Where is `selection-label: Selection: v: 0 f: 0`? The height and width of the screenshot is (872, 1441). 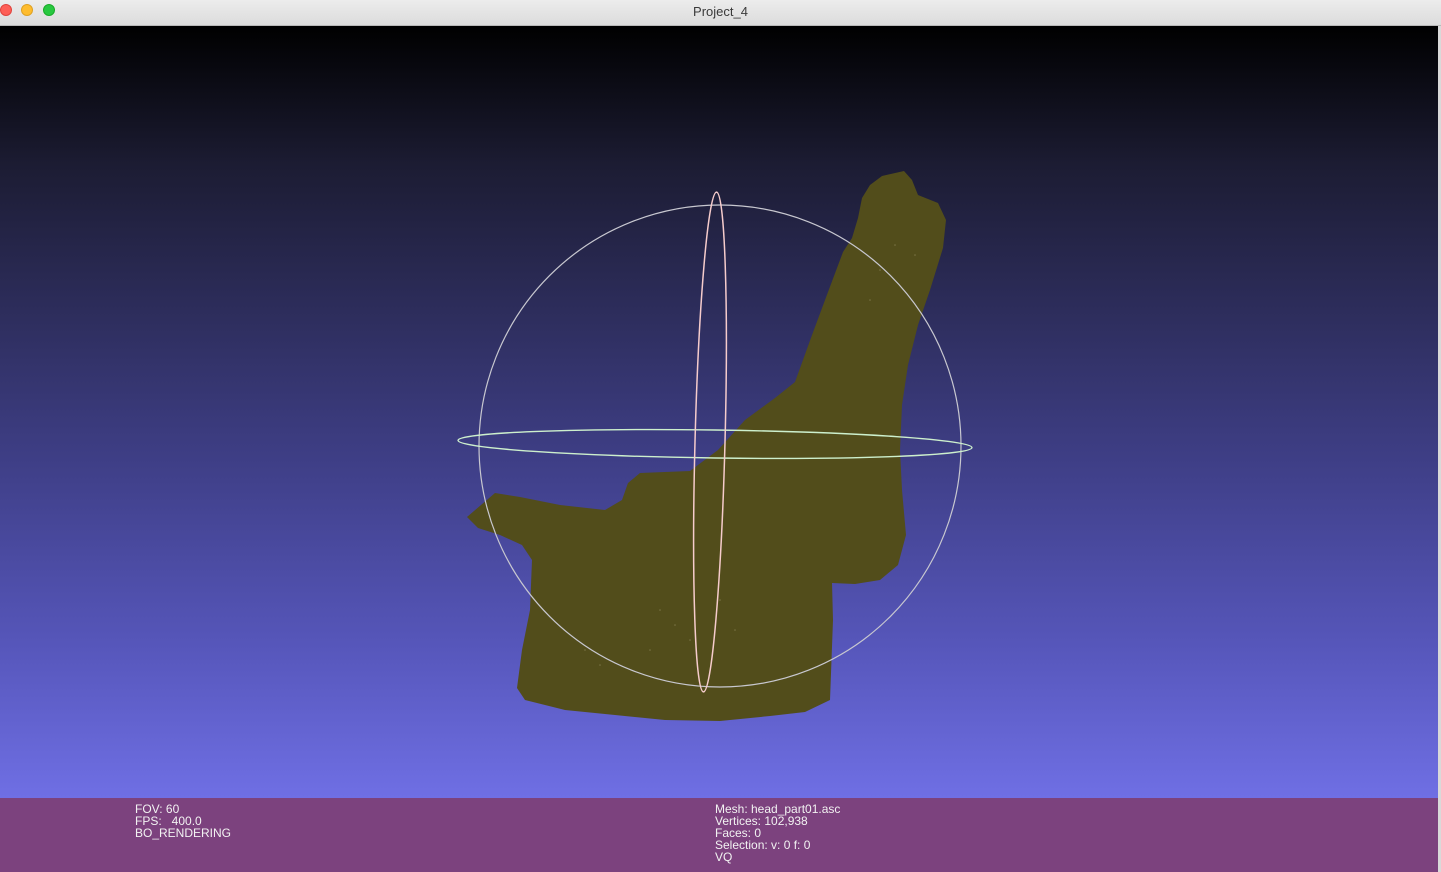 selection-label: Selection: v: 0 f: 0 is located at coordinates (763, 845).